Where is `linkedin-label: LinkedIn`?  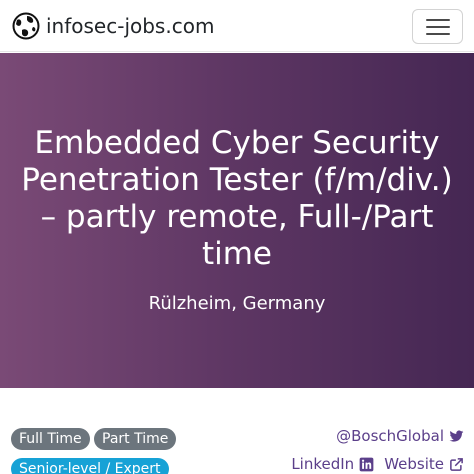
linkedin-label: LinkedIn is located at coordinates (323, 464).